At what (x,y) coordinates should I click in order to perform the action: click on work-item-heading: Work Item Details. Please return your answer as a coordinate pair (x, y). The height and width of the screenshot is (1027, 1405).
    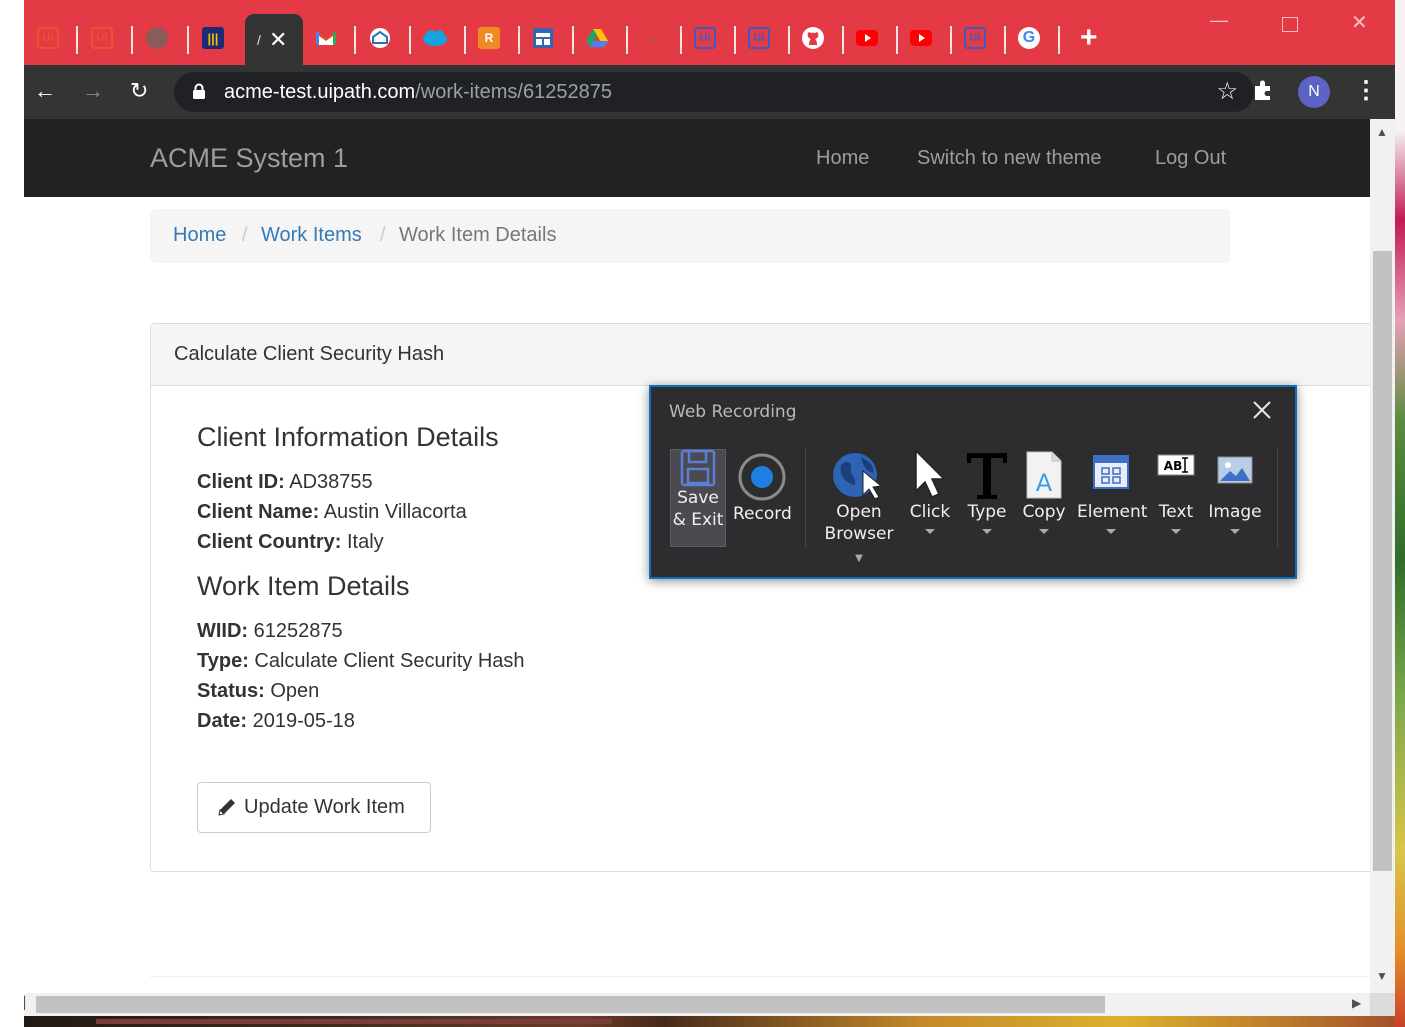
    Looking at the image, I should click on (303, 586).